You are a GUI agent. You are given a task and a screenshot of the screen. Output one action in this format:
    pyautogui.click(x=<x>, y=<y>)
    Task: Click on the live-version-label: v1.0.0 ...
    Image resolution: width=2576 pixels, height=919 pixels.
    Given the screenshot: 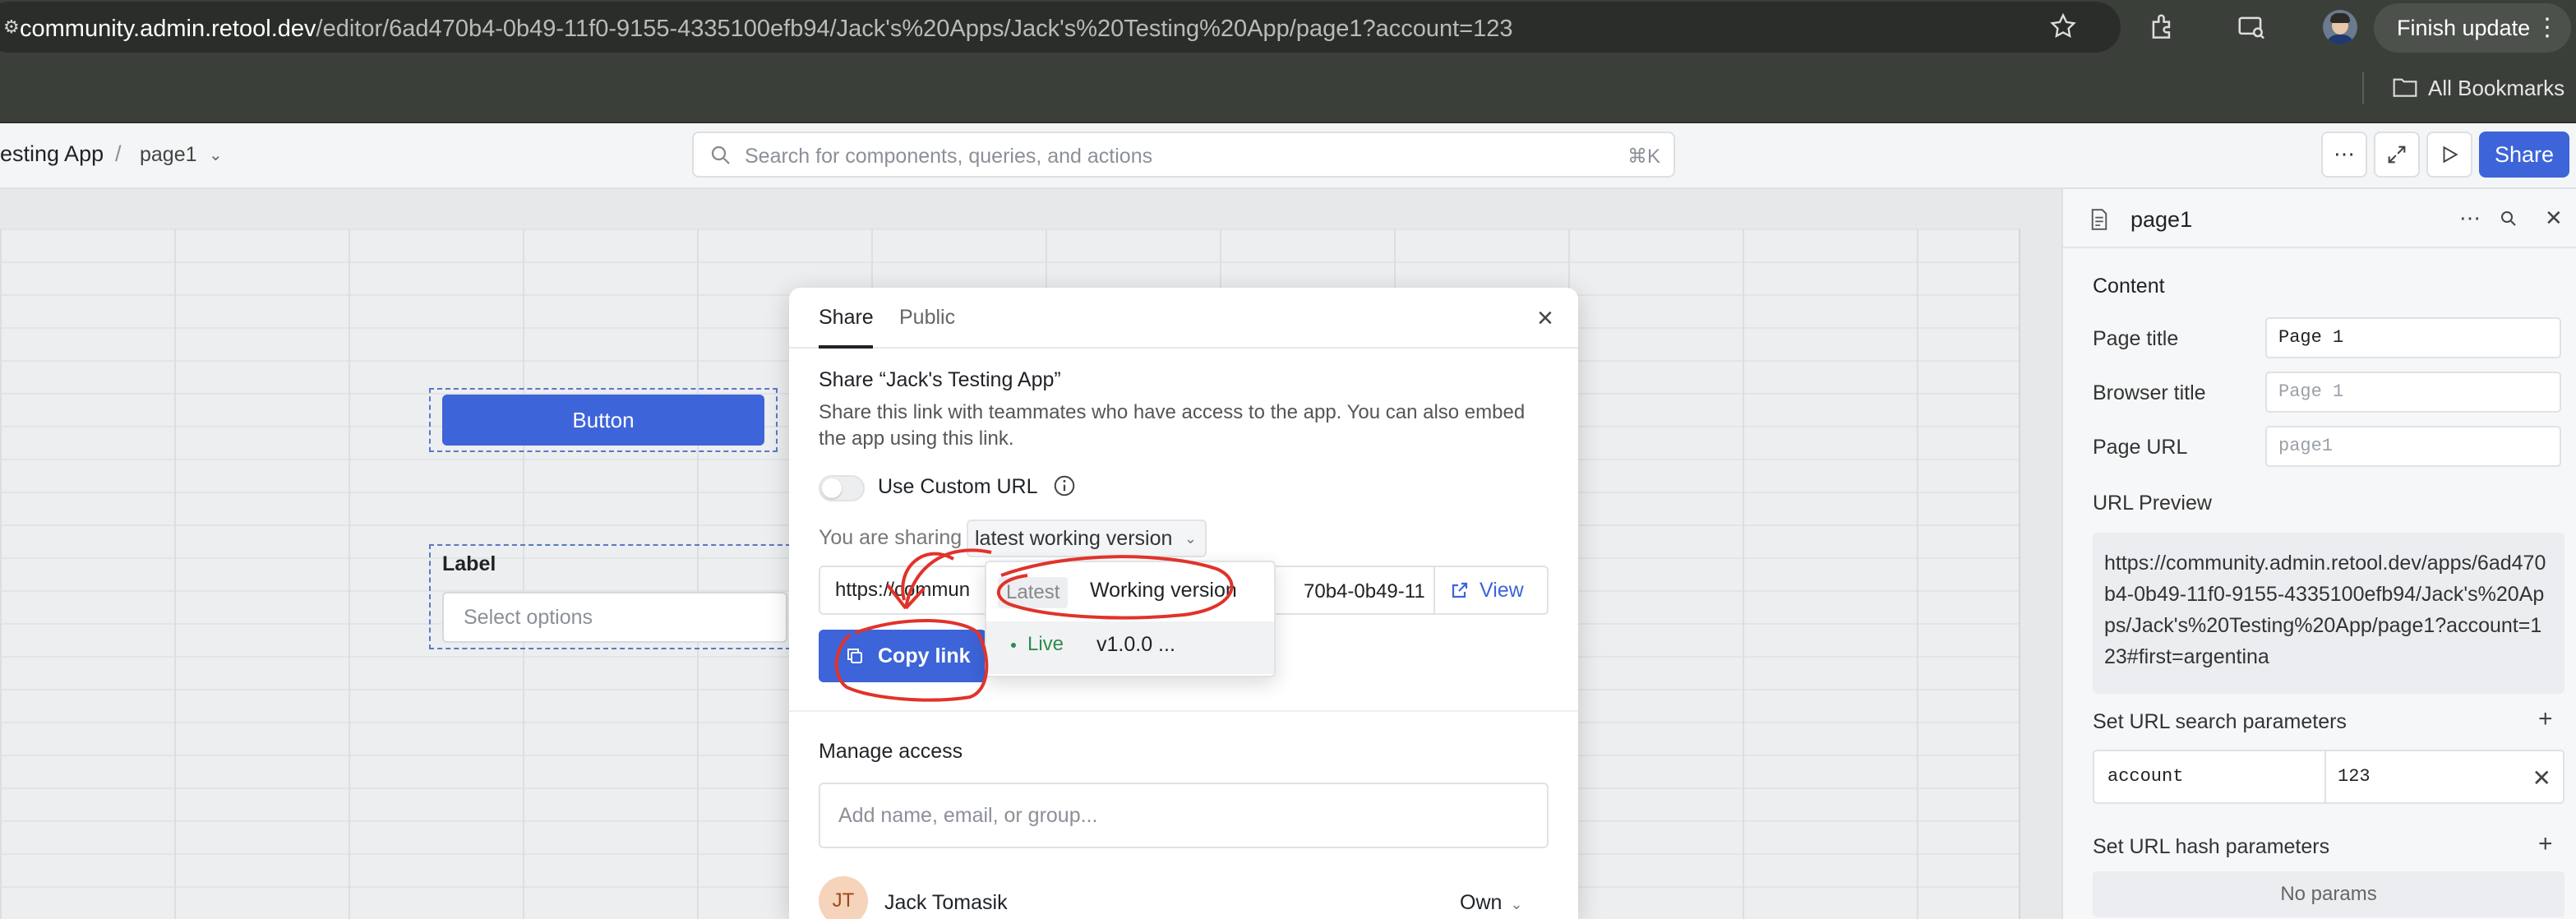 What is the action you would take?
    pyautogui.click(x=1135, y=645)
    